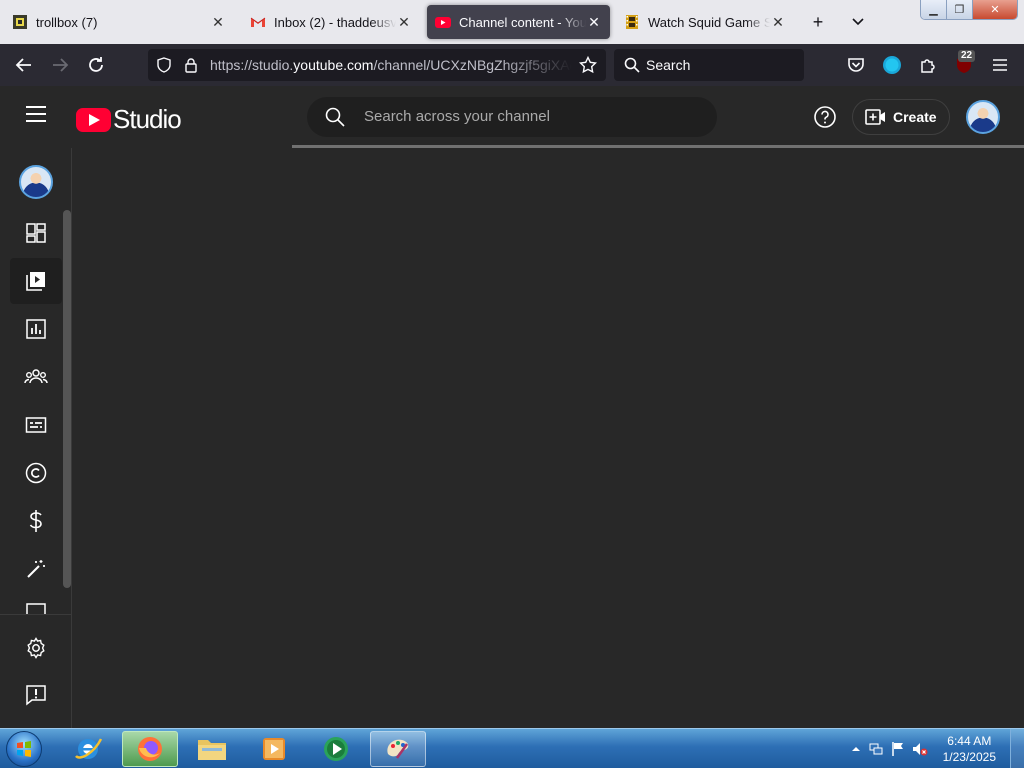 Image resolution: width=1024 pixels, height=768 pixels. I want to click on windows-logo-icon, so click(24, 749).